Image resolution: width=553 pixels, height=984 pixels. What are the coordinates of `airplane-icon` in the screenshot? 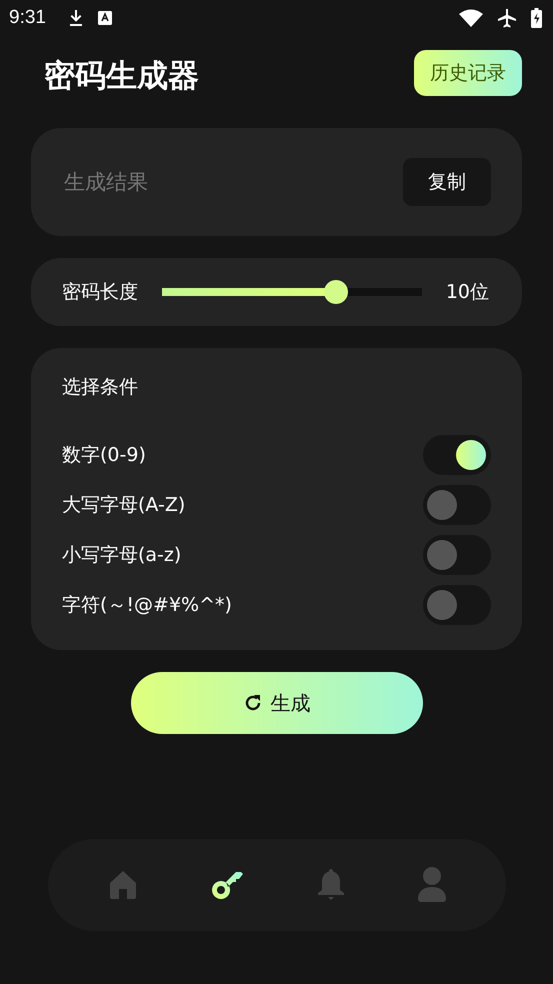 It's located at (507, 18).